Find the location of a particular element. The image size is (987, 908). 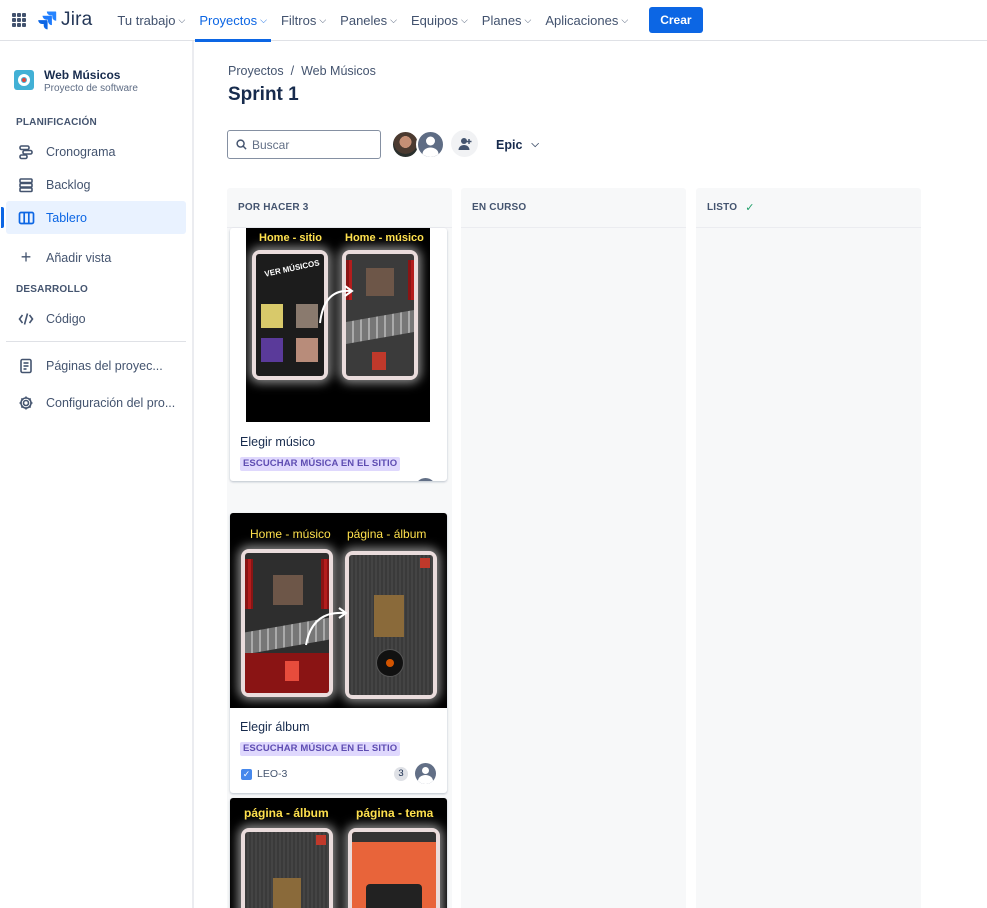

sidebar-divider is located at coordinates (96, 341).